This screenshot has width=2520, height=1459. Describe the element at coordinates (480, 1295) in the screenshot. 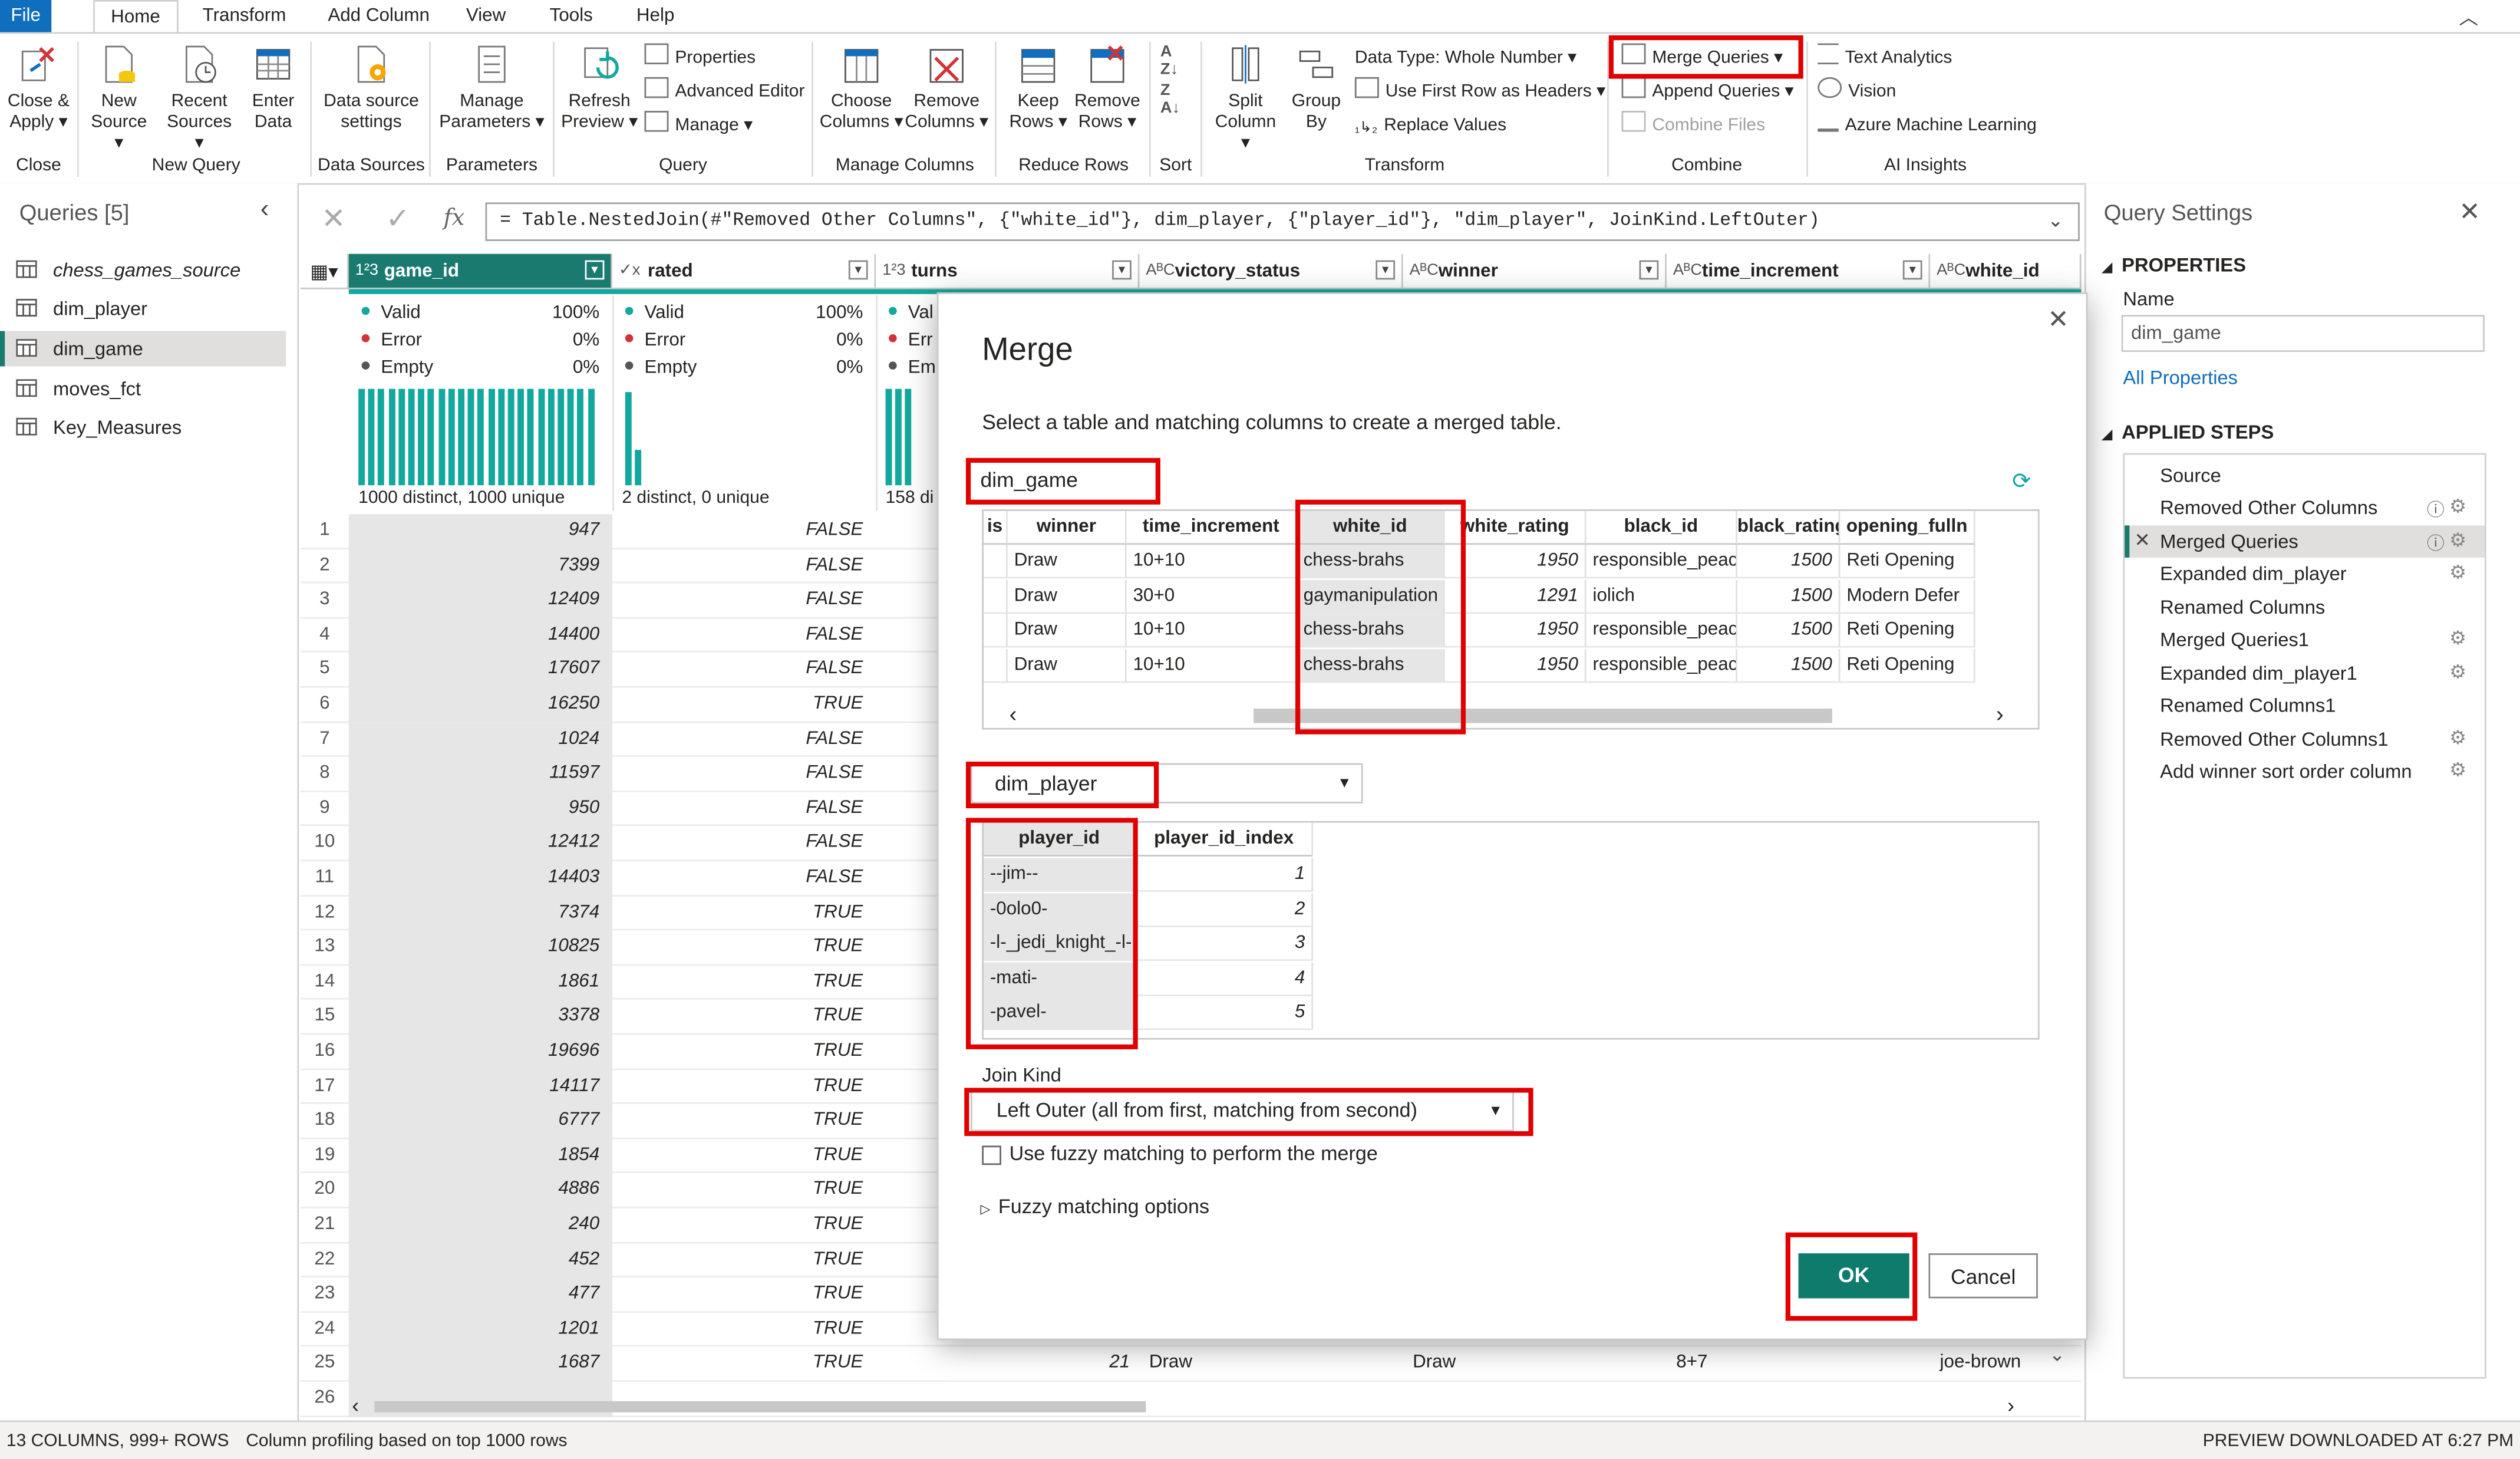

I see `cell-game-id: 477` at that location.